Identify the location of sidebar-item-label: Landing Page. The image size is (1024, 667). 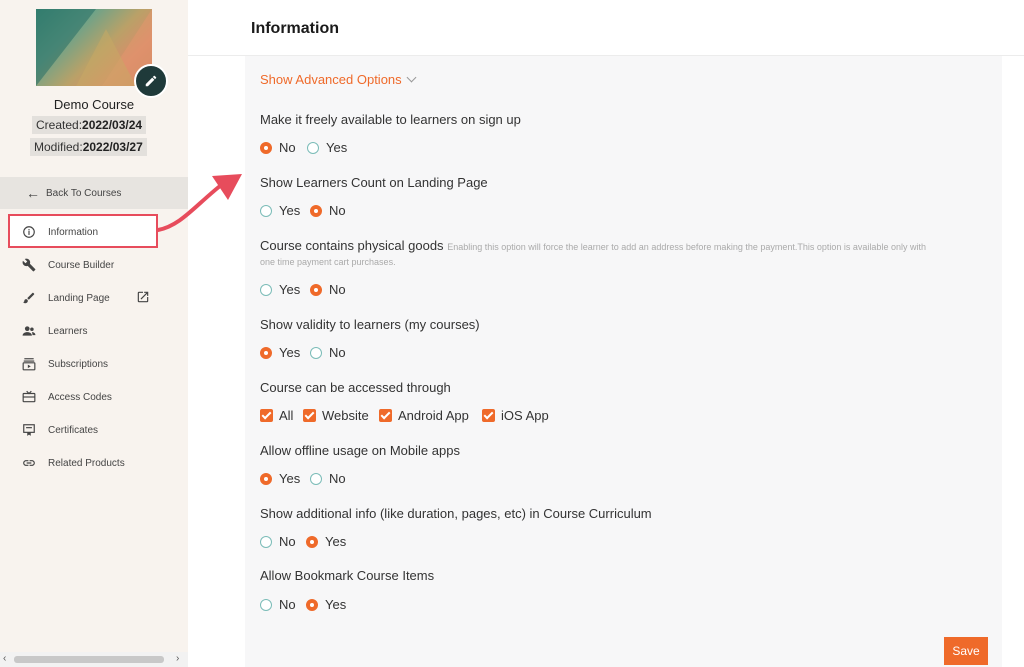
(79, 298).